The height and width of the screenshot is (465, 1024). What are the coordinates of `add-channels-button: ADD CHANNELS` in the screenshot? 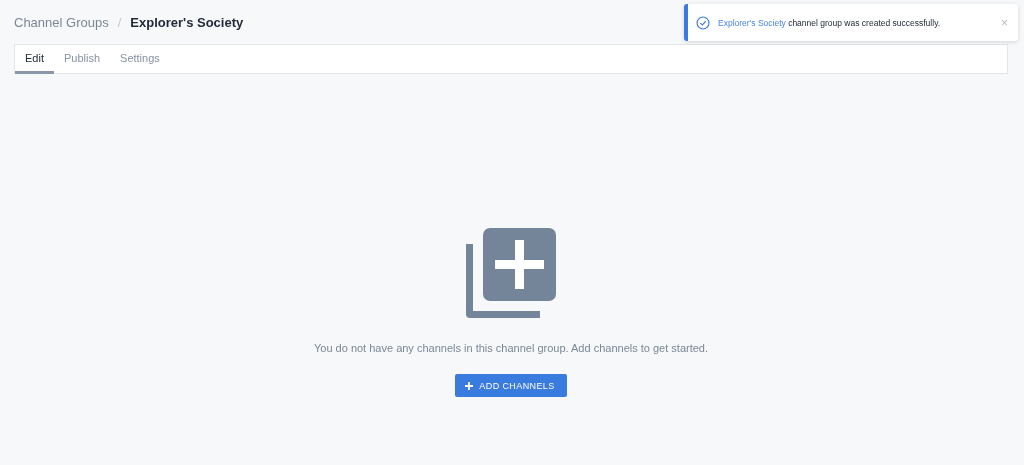 It's located at (511, 385).